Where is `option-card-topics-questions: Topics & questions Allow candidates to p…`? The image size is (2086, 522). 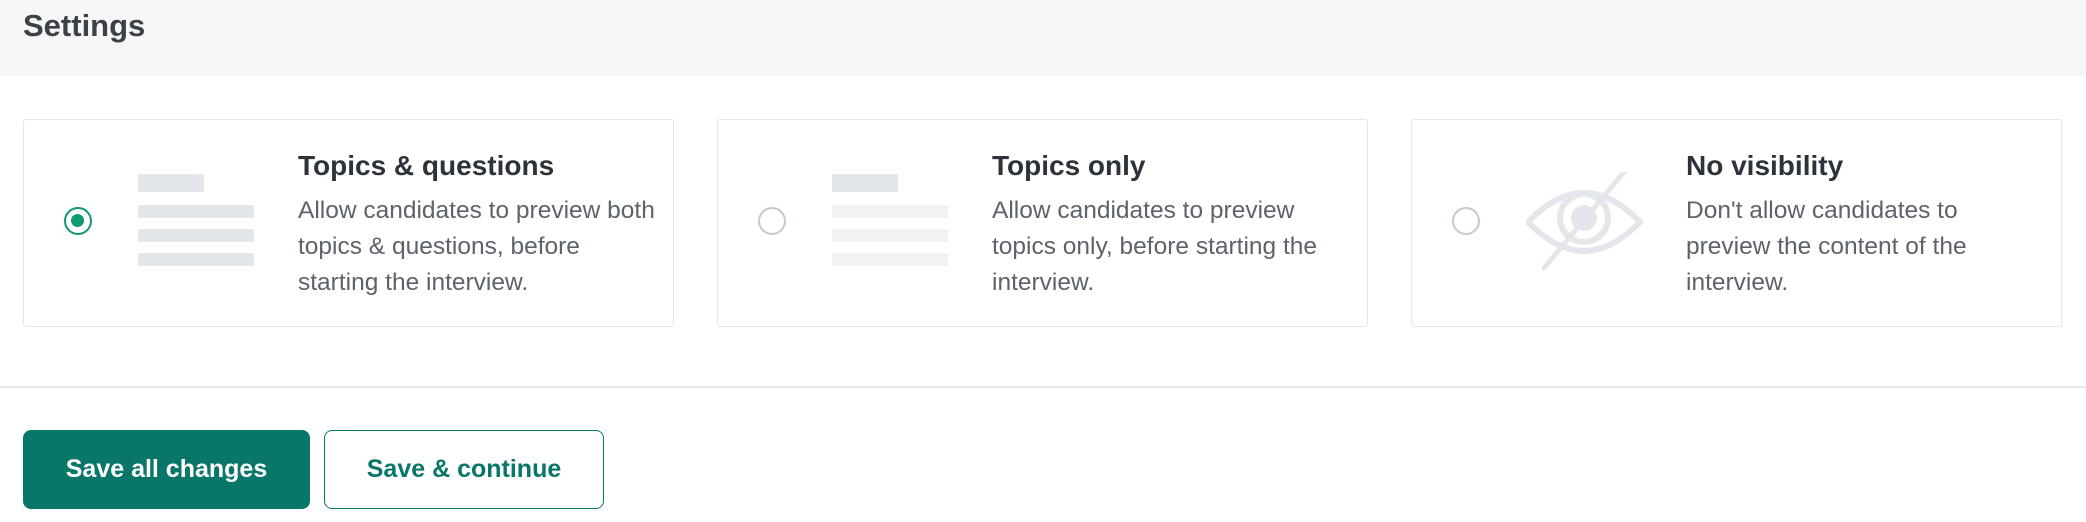 option-card-topics-questions: Topics & questions Allow candidates to p… is located at coordinates (348, 223).